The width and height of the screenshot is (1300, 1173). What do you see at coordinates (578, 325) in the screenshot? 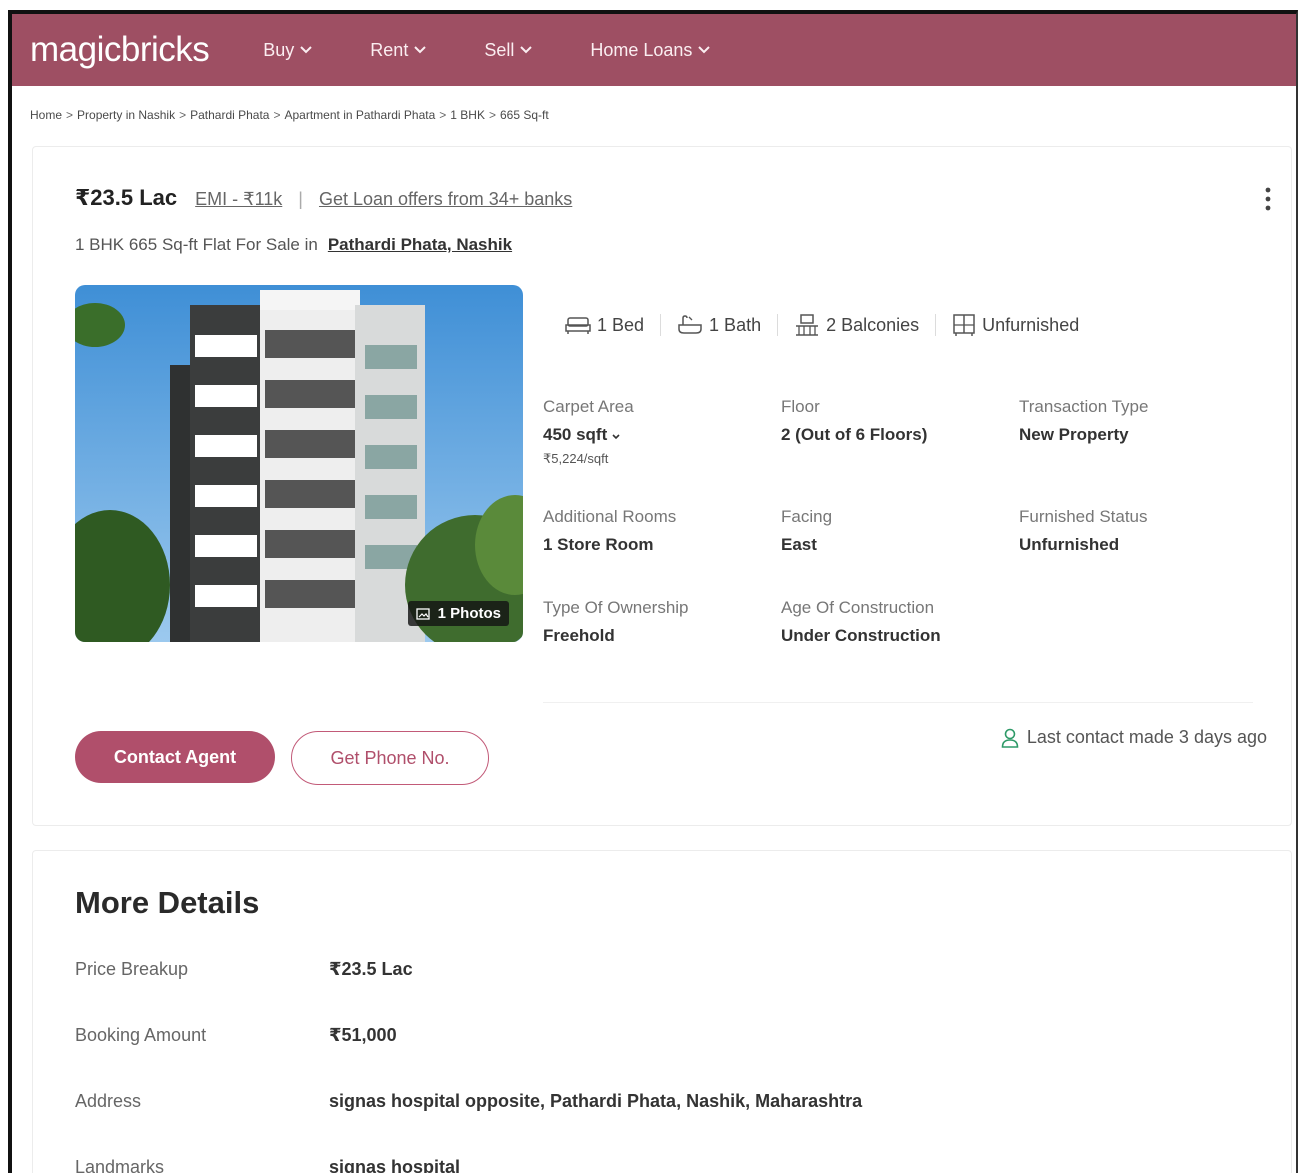
I see `bed-icon` at bounding box center [578, 325].